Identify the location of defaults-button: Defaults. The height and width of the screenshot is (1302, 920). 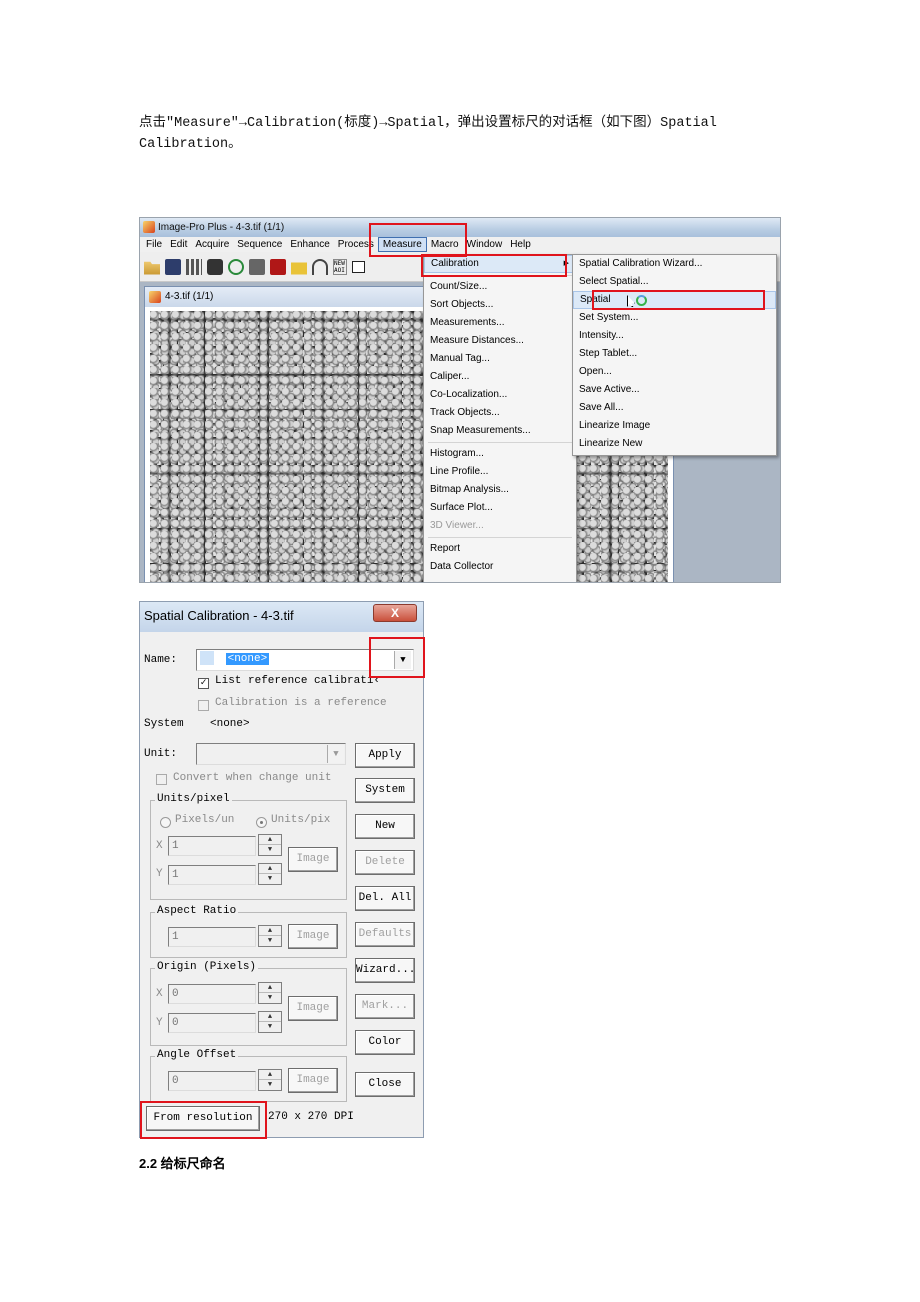
(385, 934).